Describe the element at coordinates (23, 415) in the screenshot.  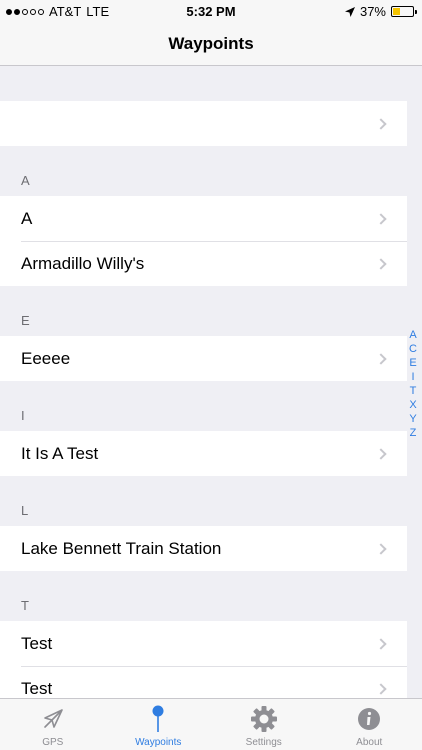
I see `section-header-label: I` at that location.